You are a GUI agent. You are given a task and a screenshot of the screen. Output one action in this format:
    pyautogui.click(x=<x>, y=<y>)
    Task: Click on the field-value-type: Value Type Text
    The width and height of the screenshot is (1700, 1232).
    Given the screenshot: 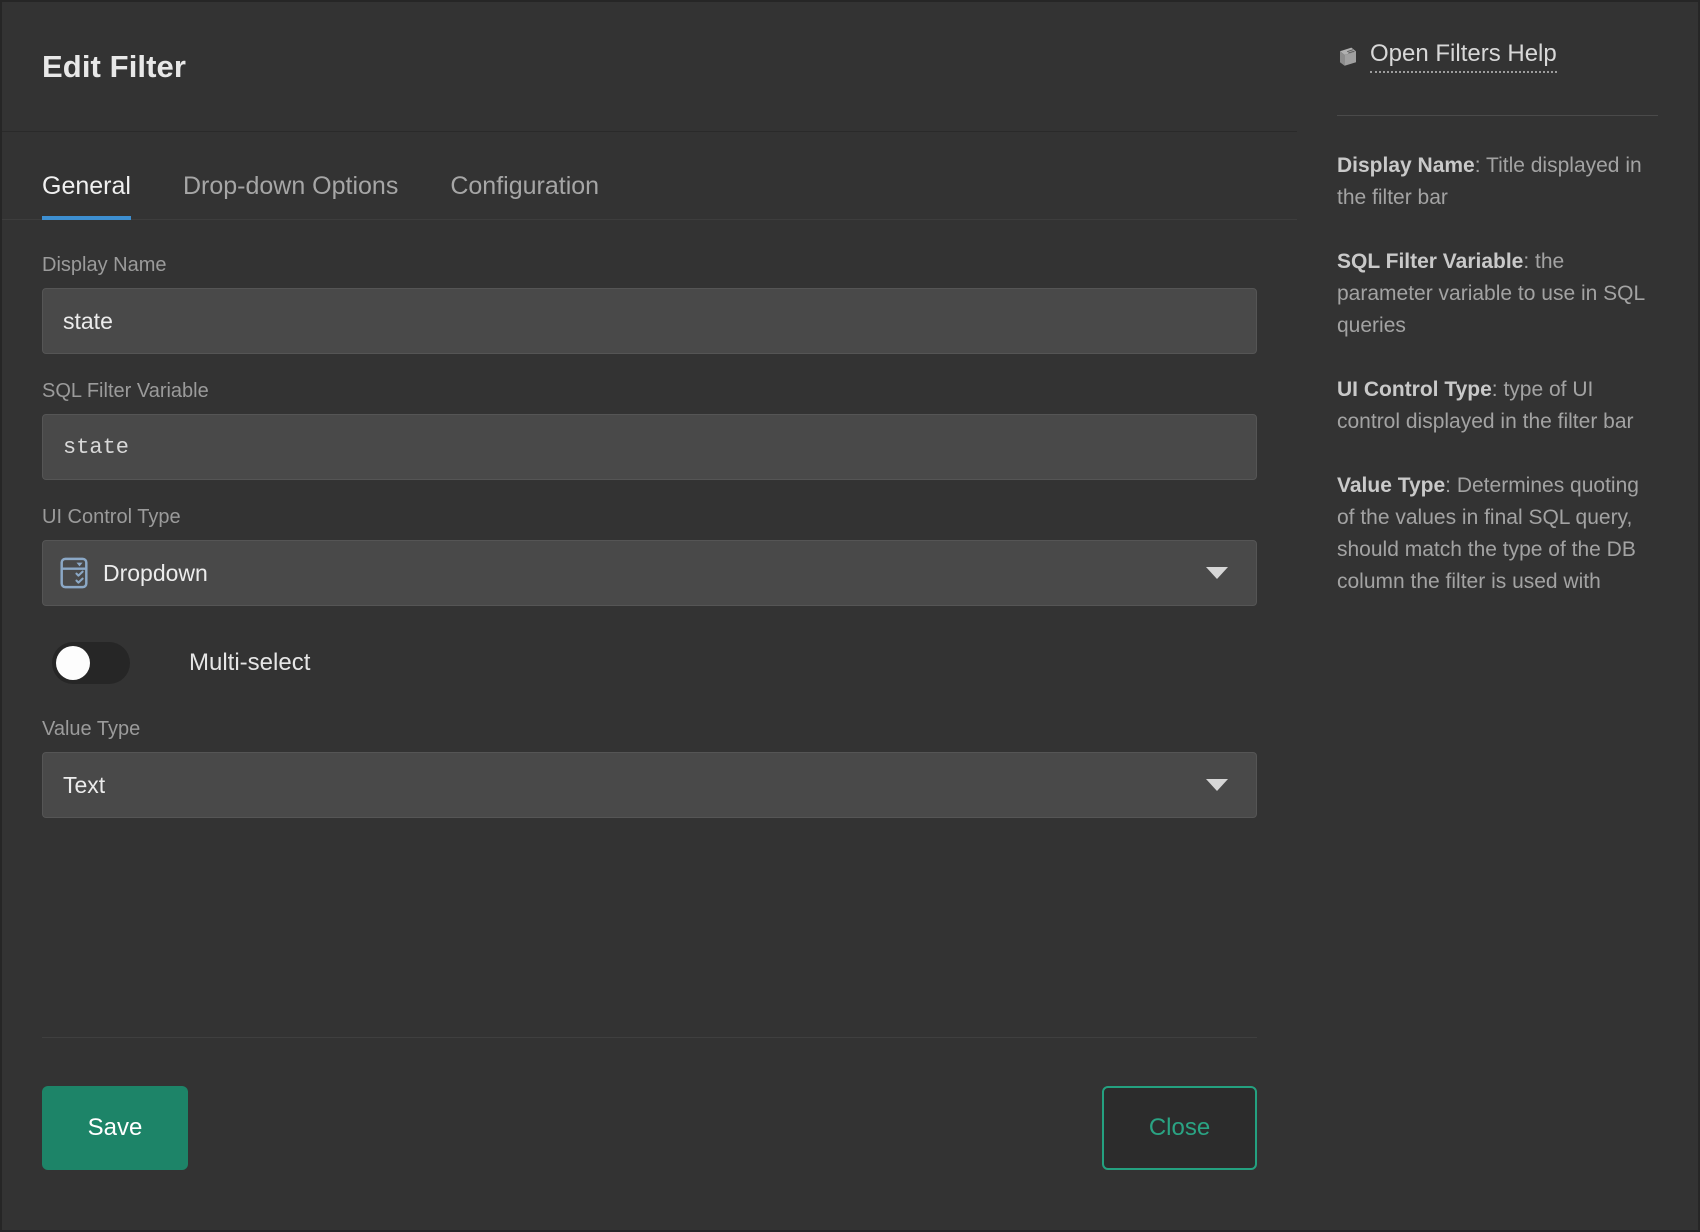 What is the action you would take?
    pyautogui.click(x=649, y=768)
    